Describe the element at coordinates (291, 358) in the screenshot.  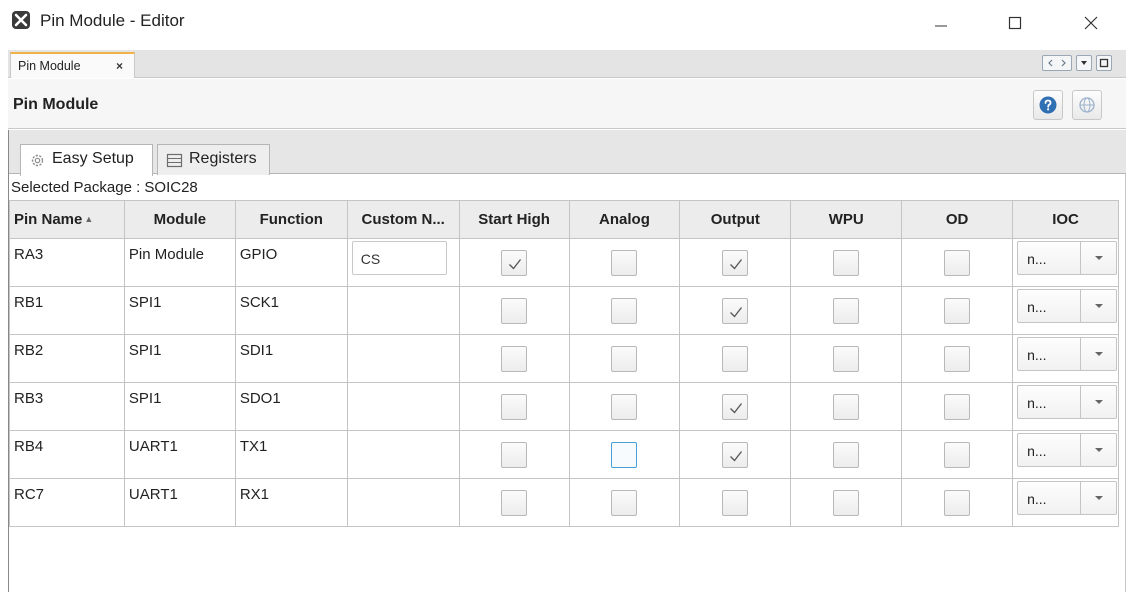
I see `cell-function: SDI1` at that location.